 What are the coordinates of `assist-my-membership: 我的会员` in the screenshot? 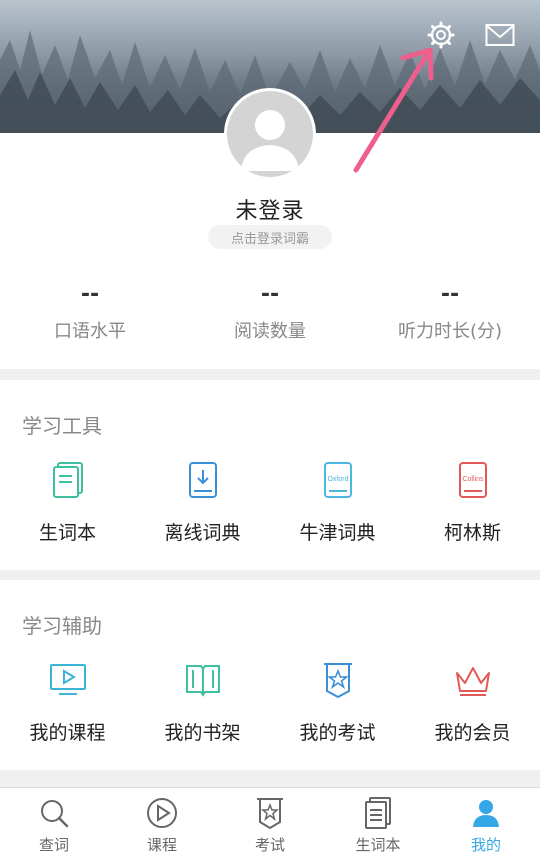 It's located at (472, 702).